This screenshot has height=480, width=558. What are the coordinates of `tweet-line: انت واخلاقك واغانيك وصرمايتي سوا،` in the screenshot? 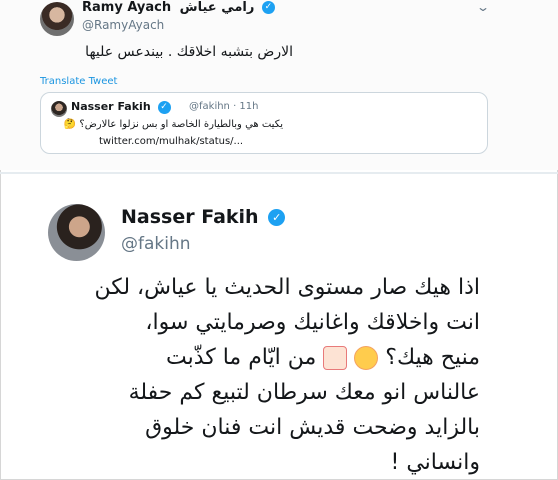 It's located at (312, 322).